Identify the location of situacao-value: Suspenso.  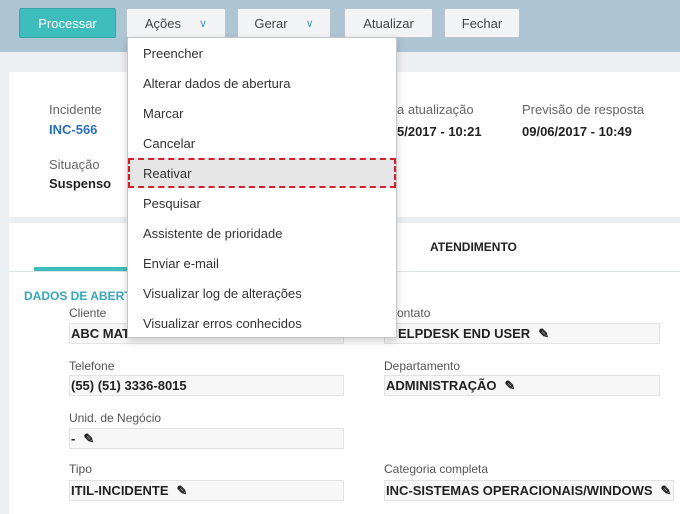
(80, 183).